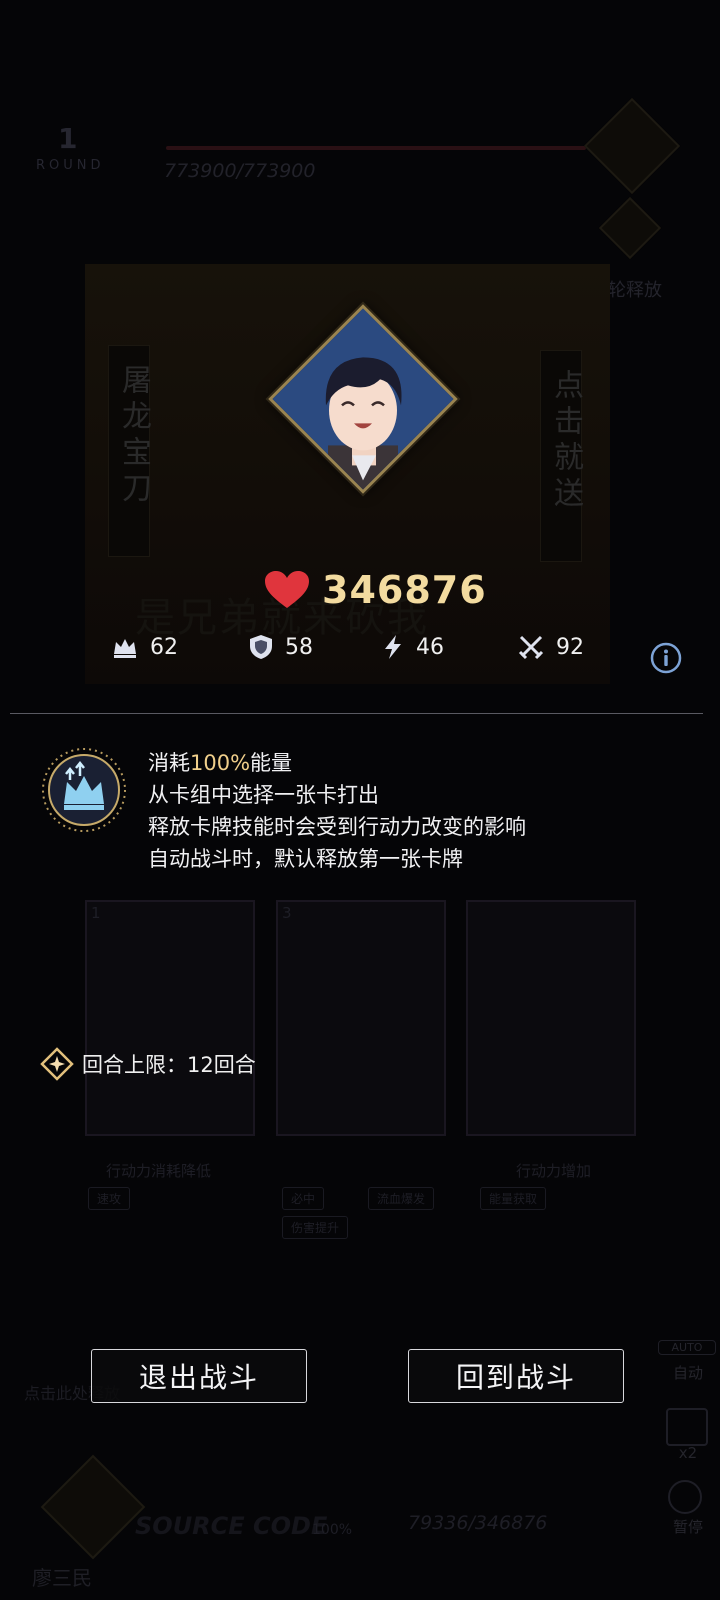  Describe the element at coordinates (125, 648) in the screenshot. I see `crown-icon` at that location.